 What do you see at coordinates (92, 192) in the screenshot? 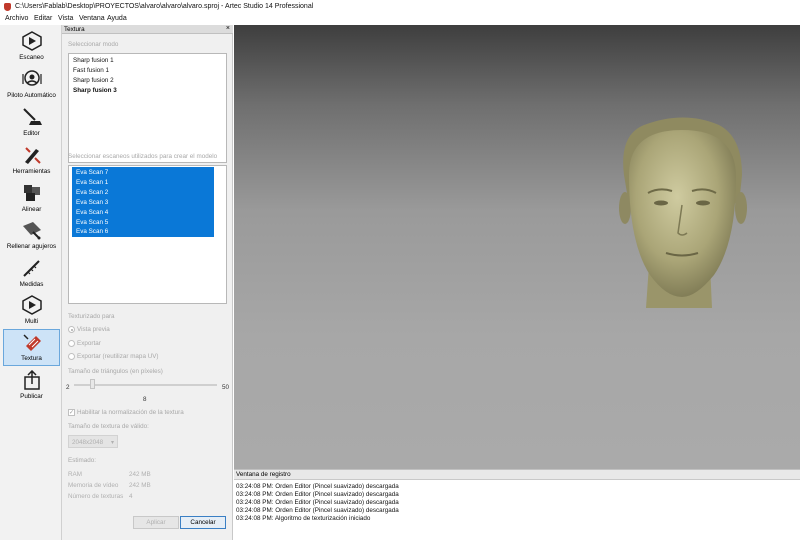
I see `list-item: Eva Scan 2` at bounding box center [92, 192].